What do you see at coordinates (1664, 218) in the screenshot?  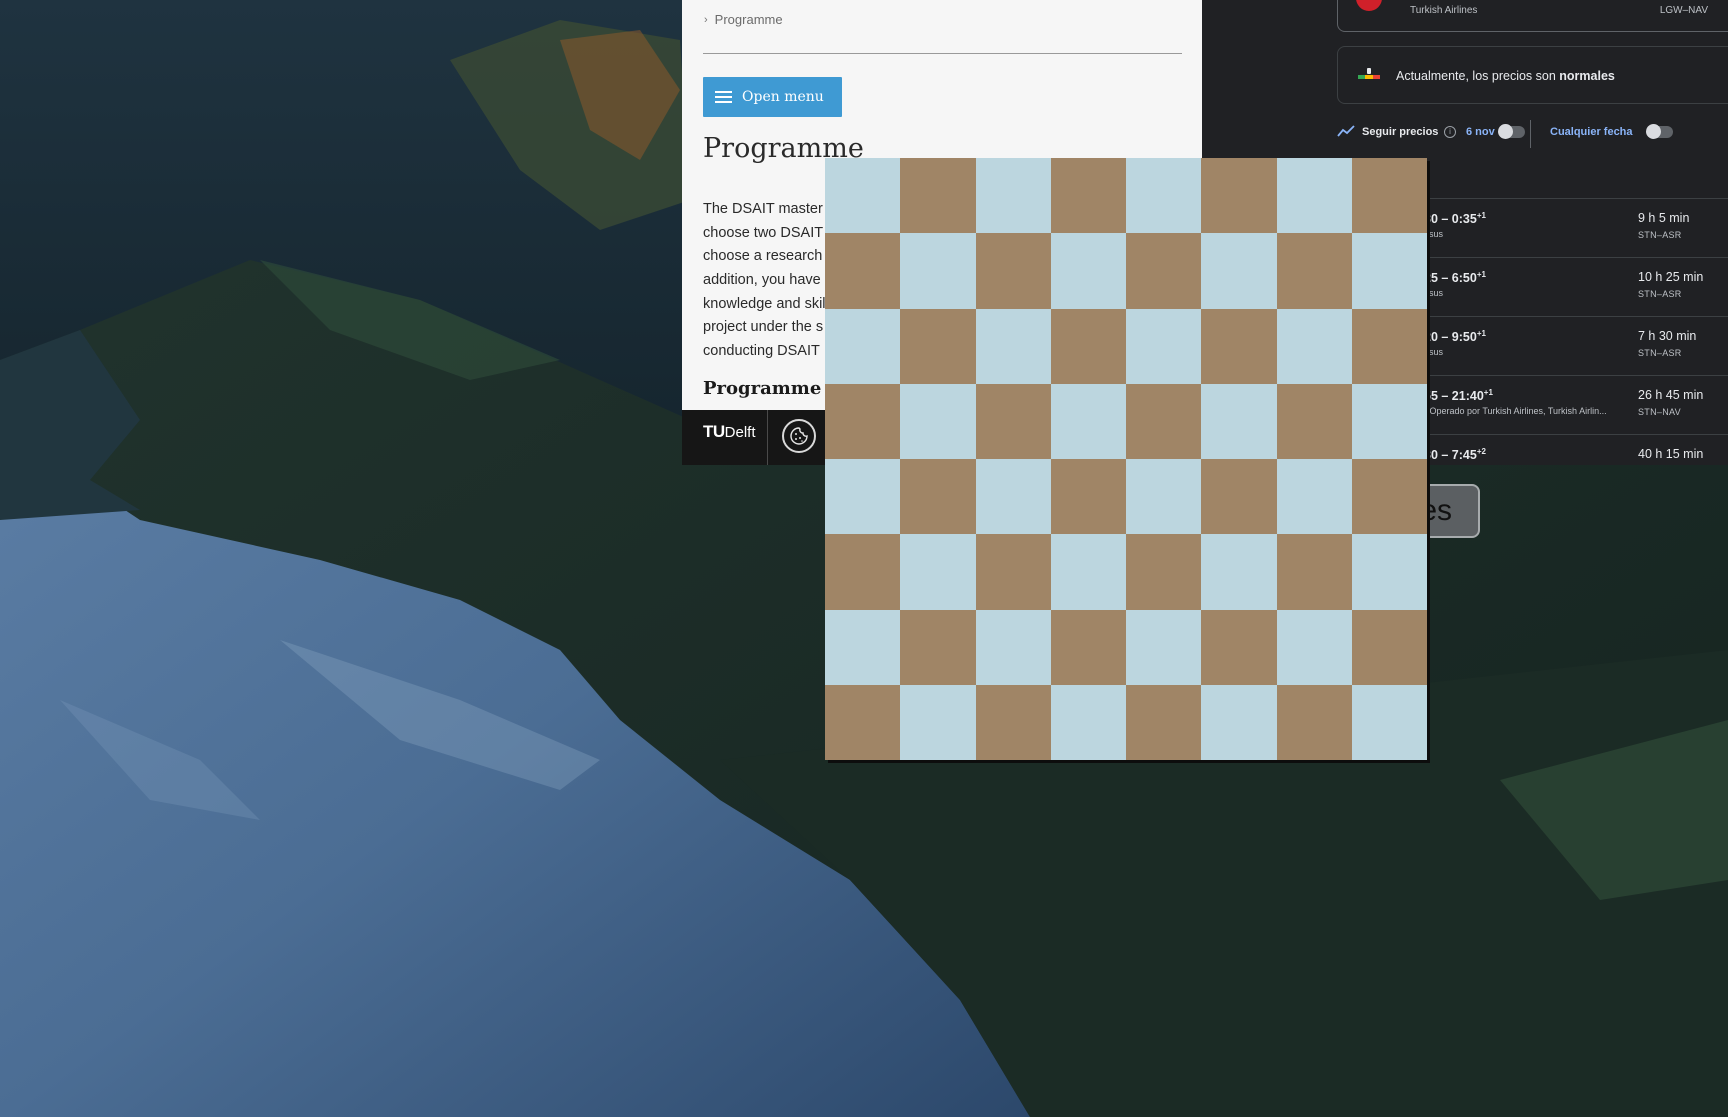 I see `flight-duration: 9 h 5 min` at bounding box center [1664, 218].